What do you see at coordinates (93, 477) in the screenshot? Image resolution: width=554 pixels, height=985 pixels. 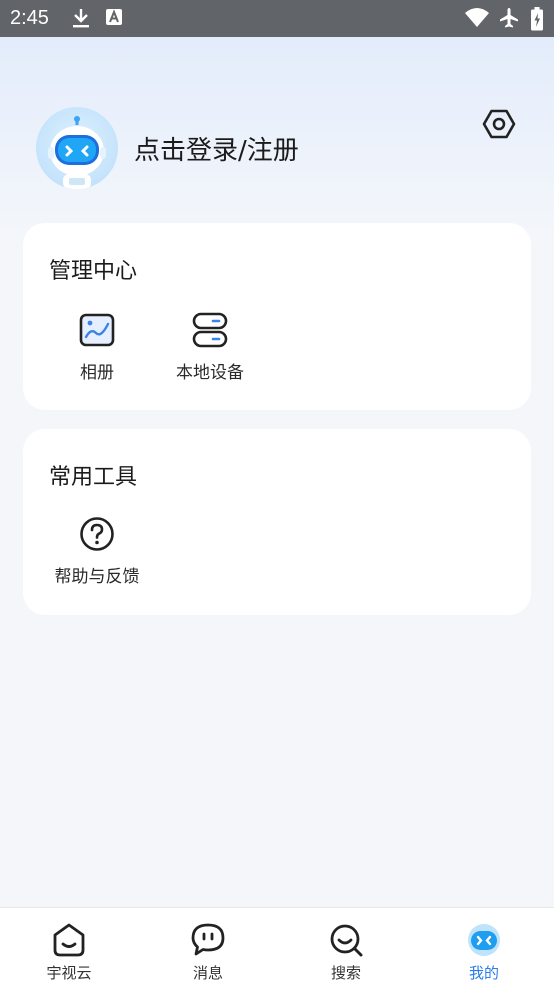 I see `common-tools-title: 常用工具` at bounding box center [93, 477].